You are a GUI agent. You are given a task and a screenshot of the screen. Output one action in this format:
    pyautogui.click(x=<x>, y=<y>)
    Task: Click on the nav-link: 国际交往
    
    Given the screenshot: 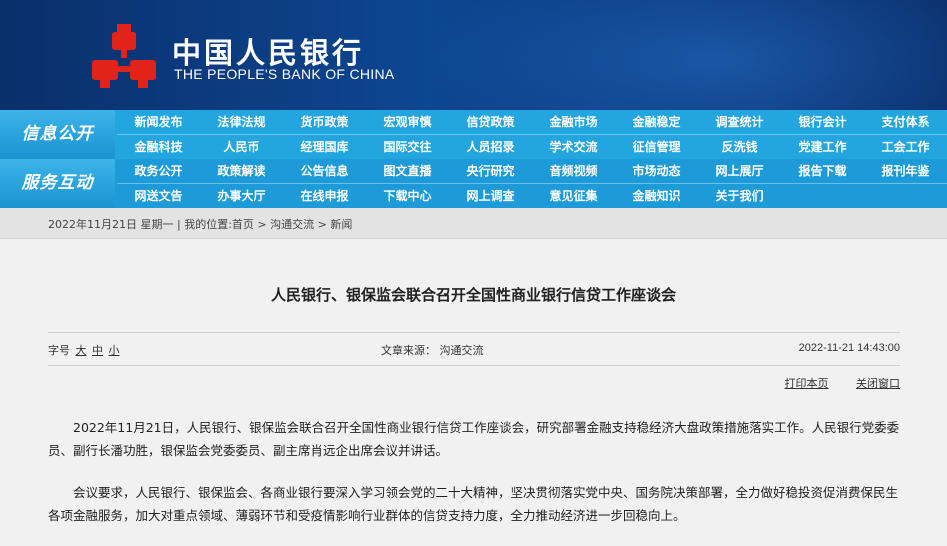 What is the action you would take?
    pyautogui.click(x=407, y=147)
    